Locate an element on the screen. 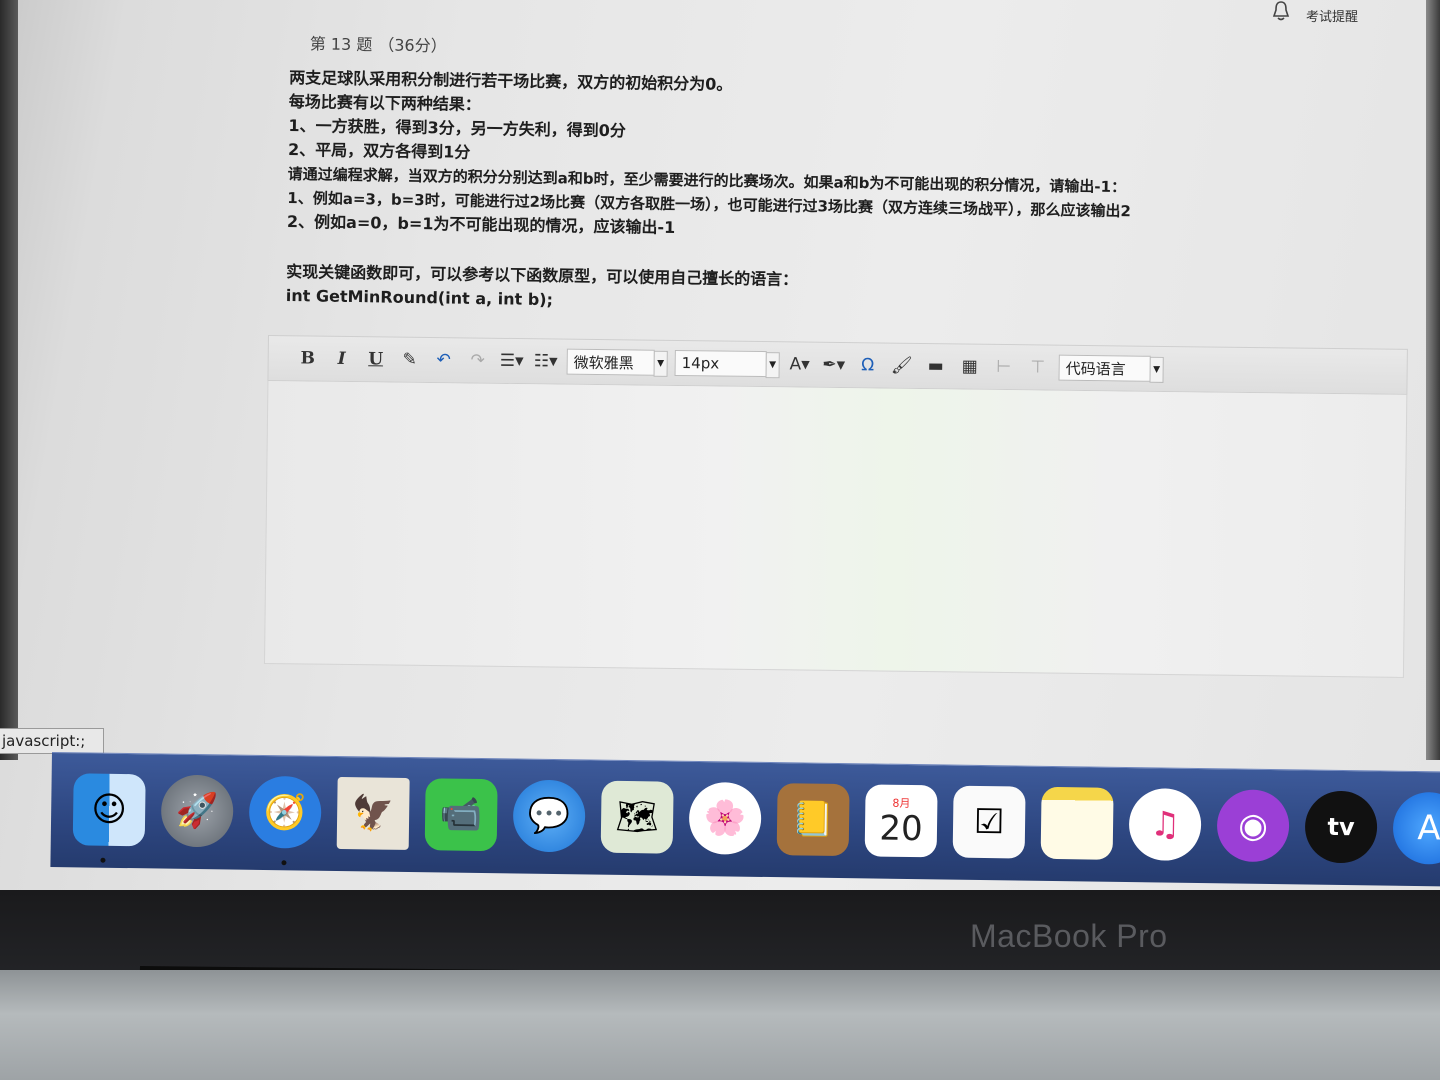 The width and height of the screenshot is (1440, 1080). italic-button: I is located at coordinates (342, 359).